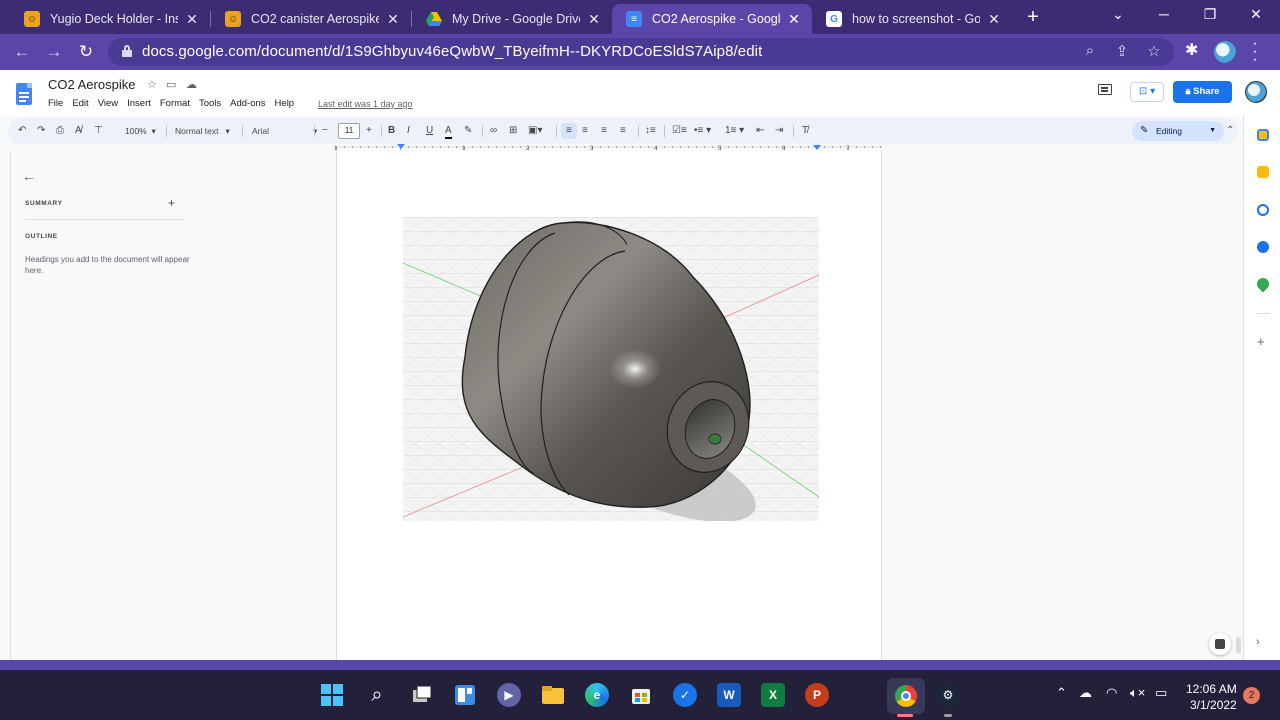 The width and height of the screenshot is (1280, 720). What do you see at coordinates (1147, 92) in the screenshot?
I see `present-button: ⊡ ▾` at bounding box center [1147, 92].